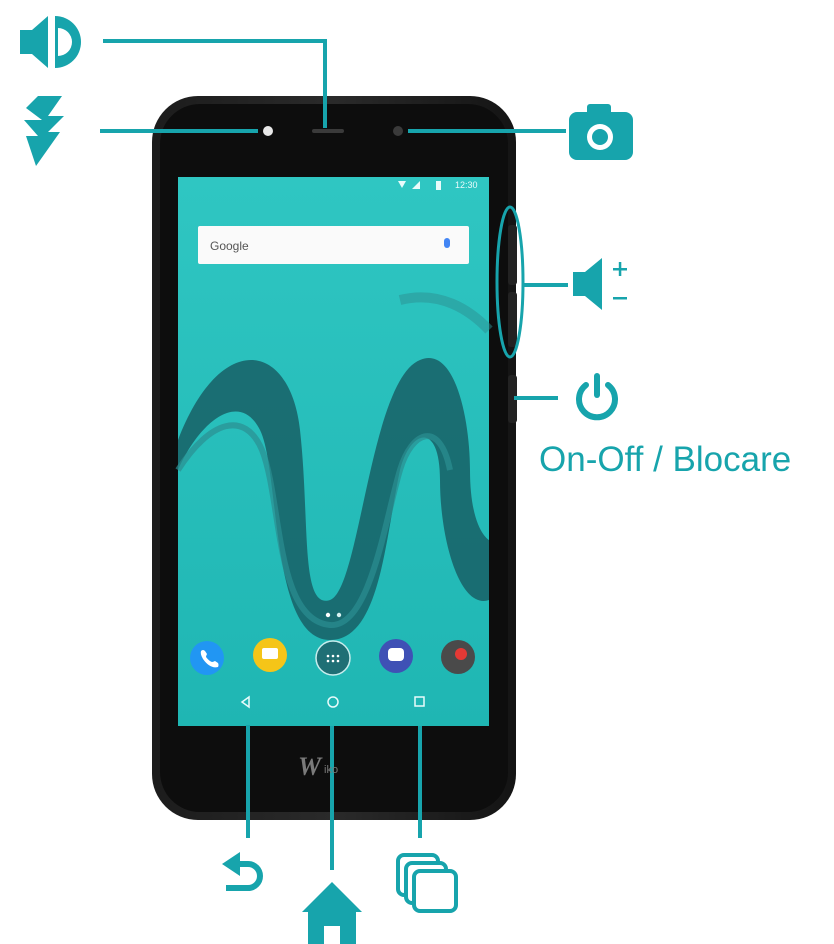 The height and width of the screenshot is (944, 834). What do you see at coordinates (600, 284) in the screenshot?
I see `volume-plus-minus-icon` at bounding box center [600, 284].